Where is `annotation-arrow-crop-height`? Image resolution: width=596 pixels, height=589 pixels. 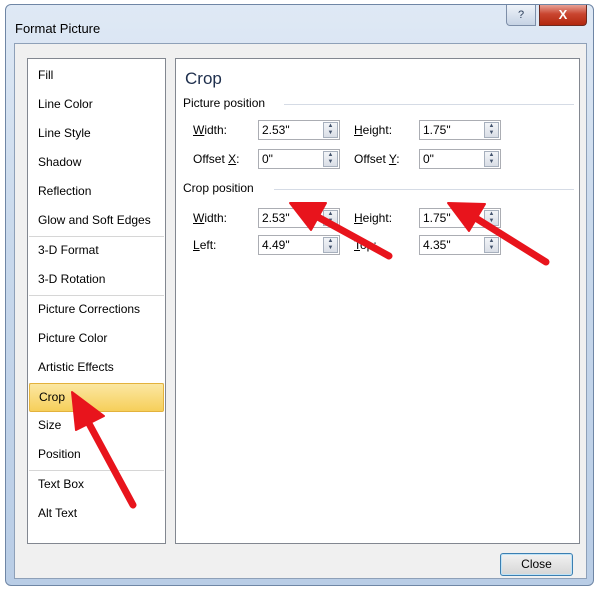 annotation-arrow-crop-height is located at coordinates (498, 234).